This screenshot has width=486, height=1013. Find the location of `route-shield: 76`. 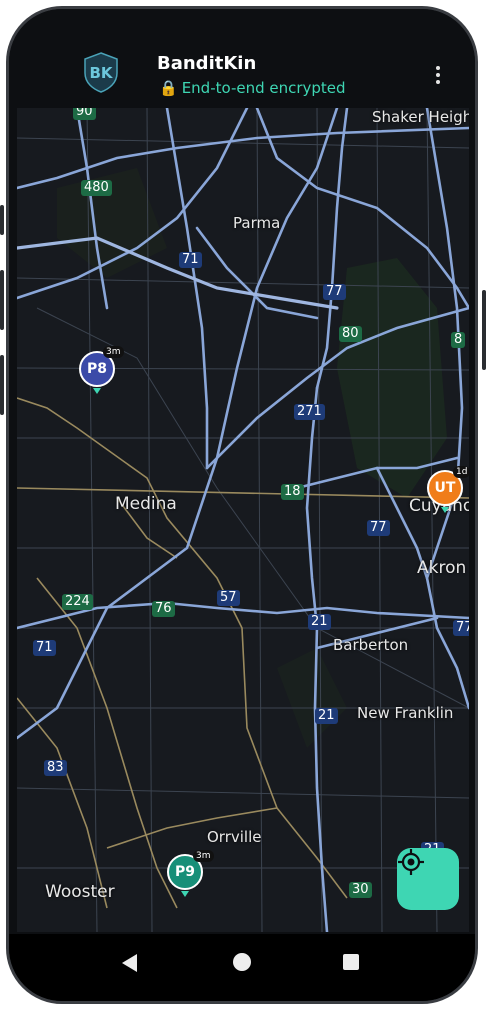

route-shield: 76 is located at coordinates (163, 609).